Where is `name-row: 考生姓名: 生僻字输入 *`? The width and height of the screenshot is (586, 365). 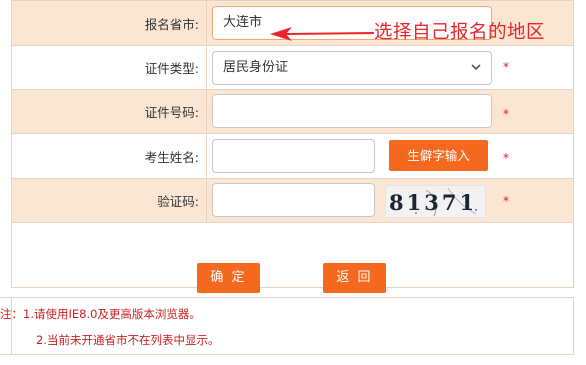 name-row: 考生姓名: 生僻字输入 * is located at coordinates (292, 156).